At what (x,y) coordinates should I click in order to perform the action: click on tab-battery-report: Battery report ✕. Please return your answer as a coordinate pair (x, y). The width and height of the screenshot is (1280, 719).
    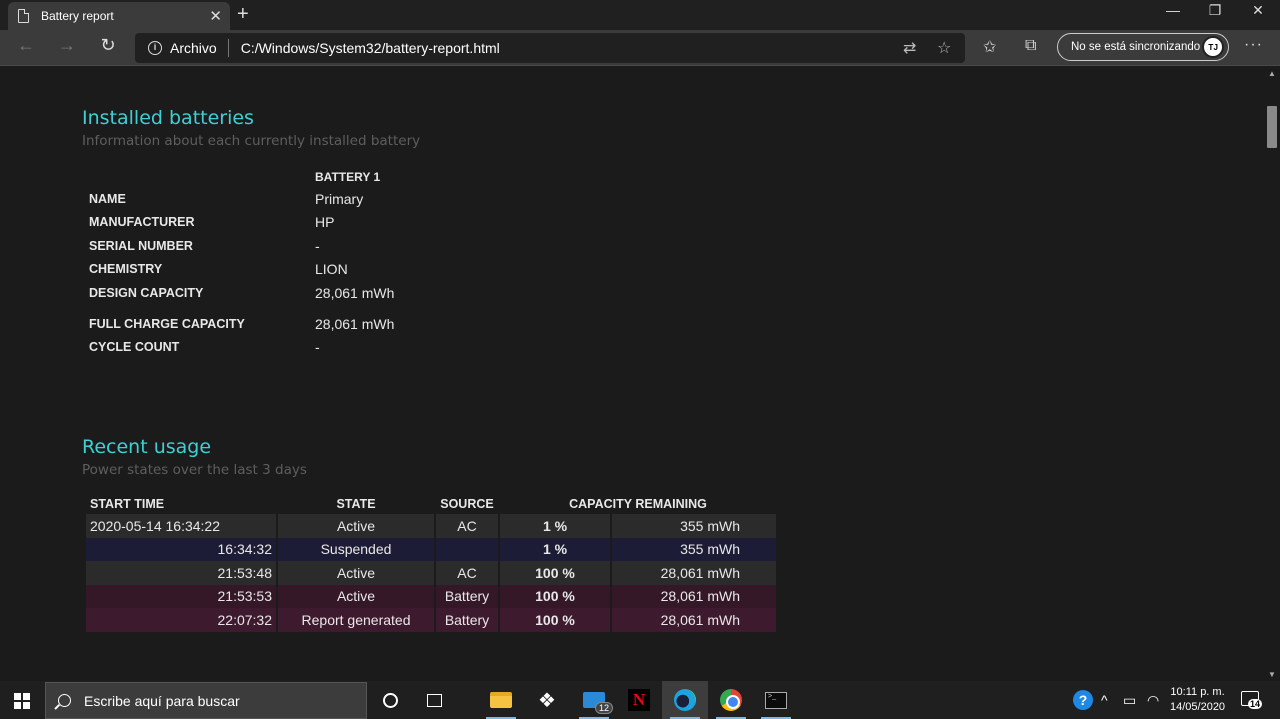
    Looking at the image, I should click on (119, 16).